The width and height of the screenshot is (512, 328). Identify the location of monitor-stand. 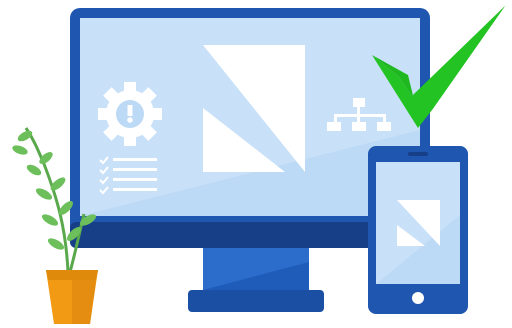
(256, 276).